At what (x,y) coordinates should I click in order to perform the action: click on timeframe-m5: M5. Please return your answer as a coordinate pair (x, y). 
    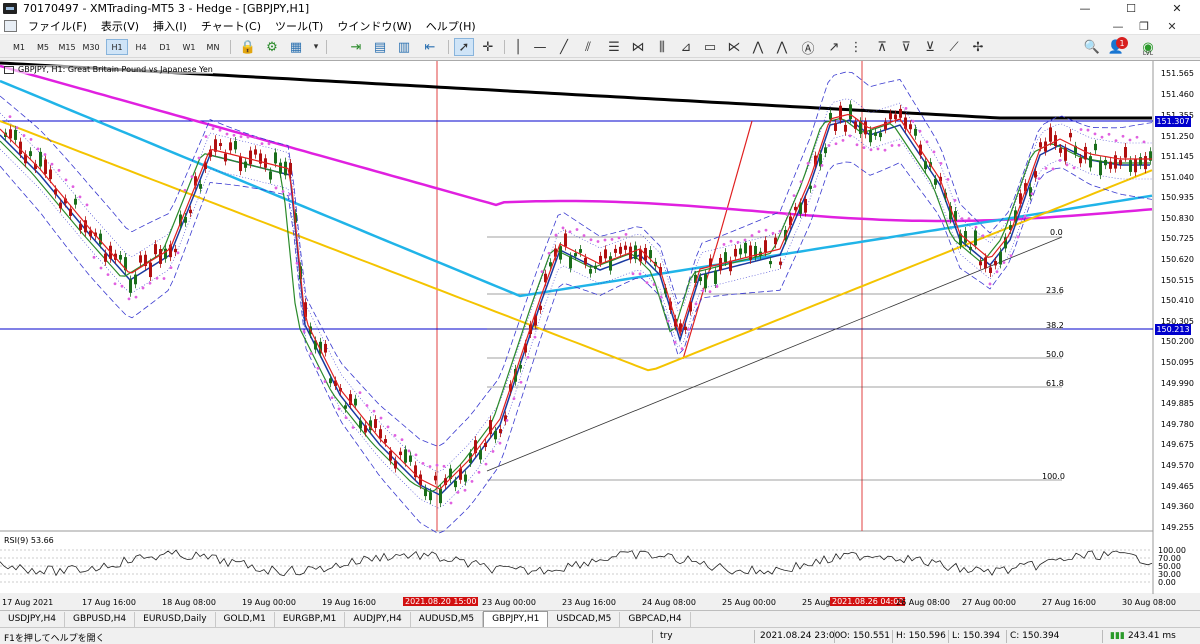
    Looking at the image, I should click on (43, 47).